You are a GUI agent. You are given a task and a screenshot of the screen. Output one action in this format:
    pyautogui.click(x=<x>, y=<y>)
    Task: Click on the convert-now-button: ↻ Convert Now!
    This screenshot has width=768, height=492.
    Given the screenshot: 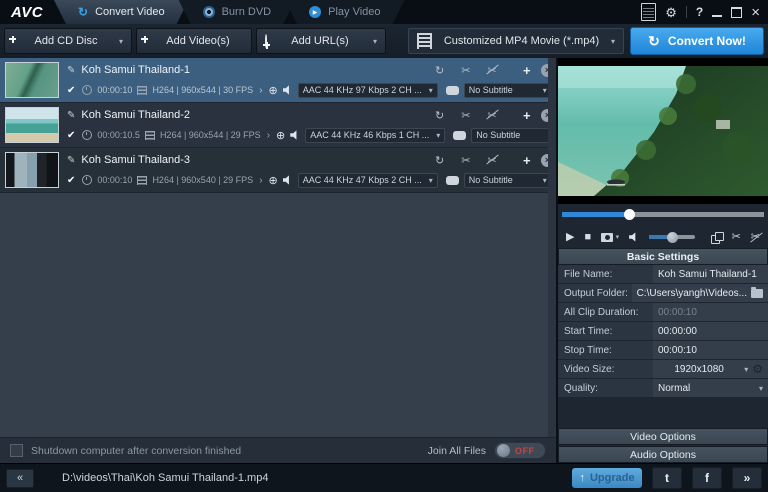 What is the action you would take?
    pyautogui.click(x=697, y=41)
    